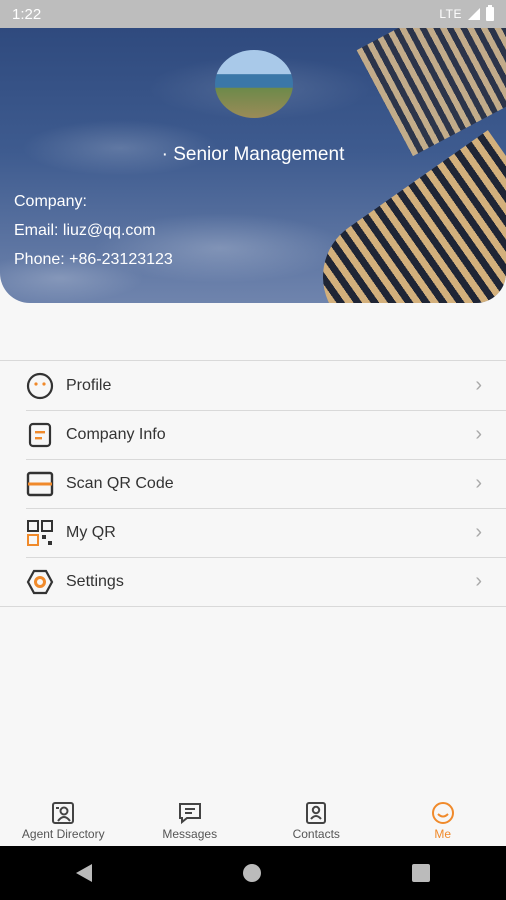  What do you see at coordinates (120, 483) in the screenshot?
I see `menu-label-scan-qr: Scan QR Code` at bounding box center [120, 483].